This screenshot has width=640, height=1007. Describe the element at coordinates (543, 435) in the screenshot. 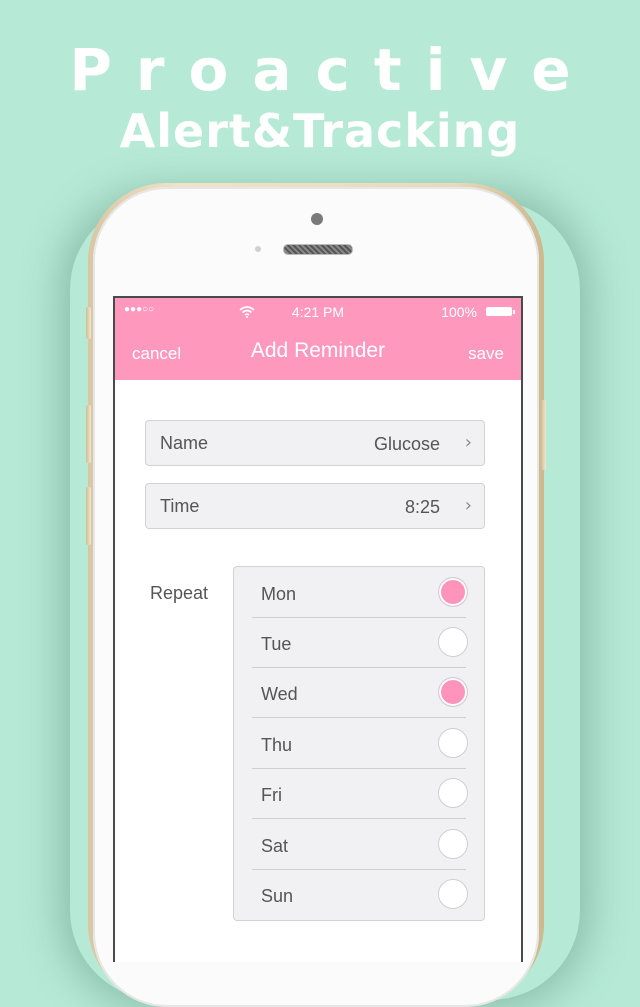

I see `power-button` at that location.